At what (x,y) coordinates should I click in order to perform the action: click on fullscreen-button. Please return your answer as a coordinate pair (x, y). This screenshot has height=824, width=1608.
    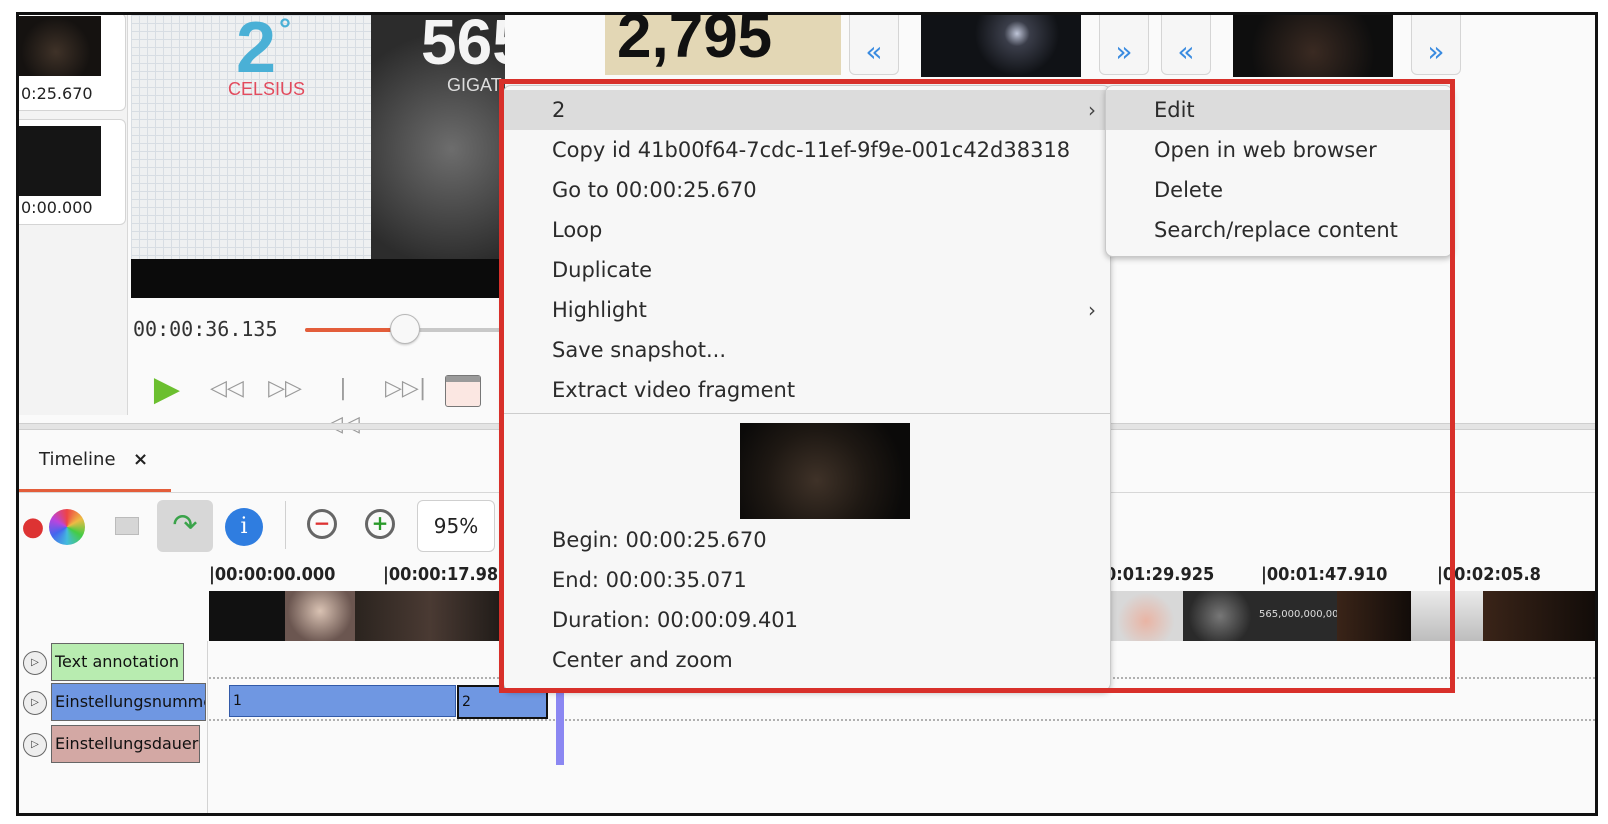
    Looking at the image, I should click on (463, 391).